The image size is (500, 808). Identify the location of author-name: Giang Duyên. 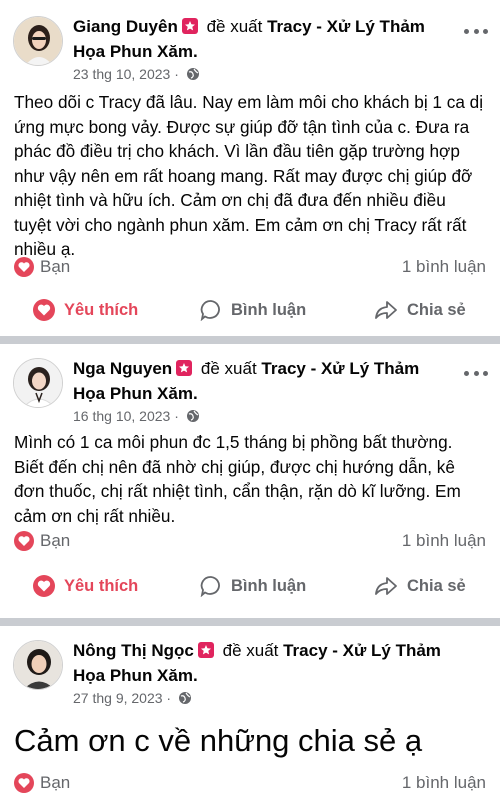
(125, 26).